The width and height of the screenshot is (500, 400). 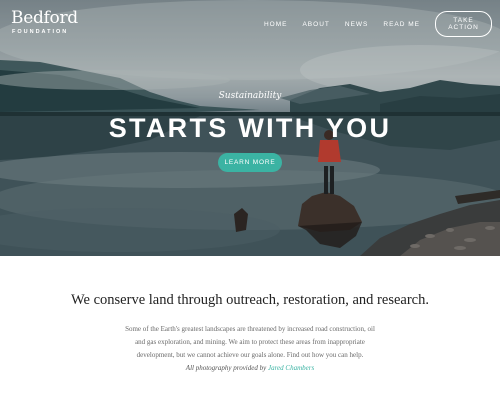 I want to click on photographer-link: Jared Chambers, so click(x=291, y=368).